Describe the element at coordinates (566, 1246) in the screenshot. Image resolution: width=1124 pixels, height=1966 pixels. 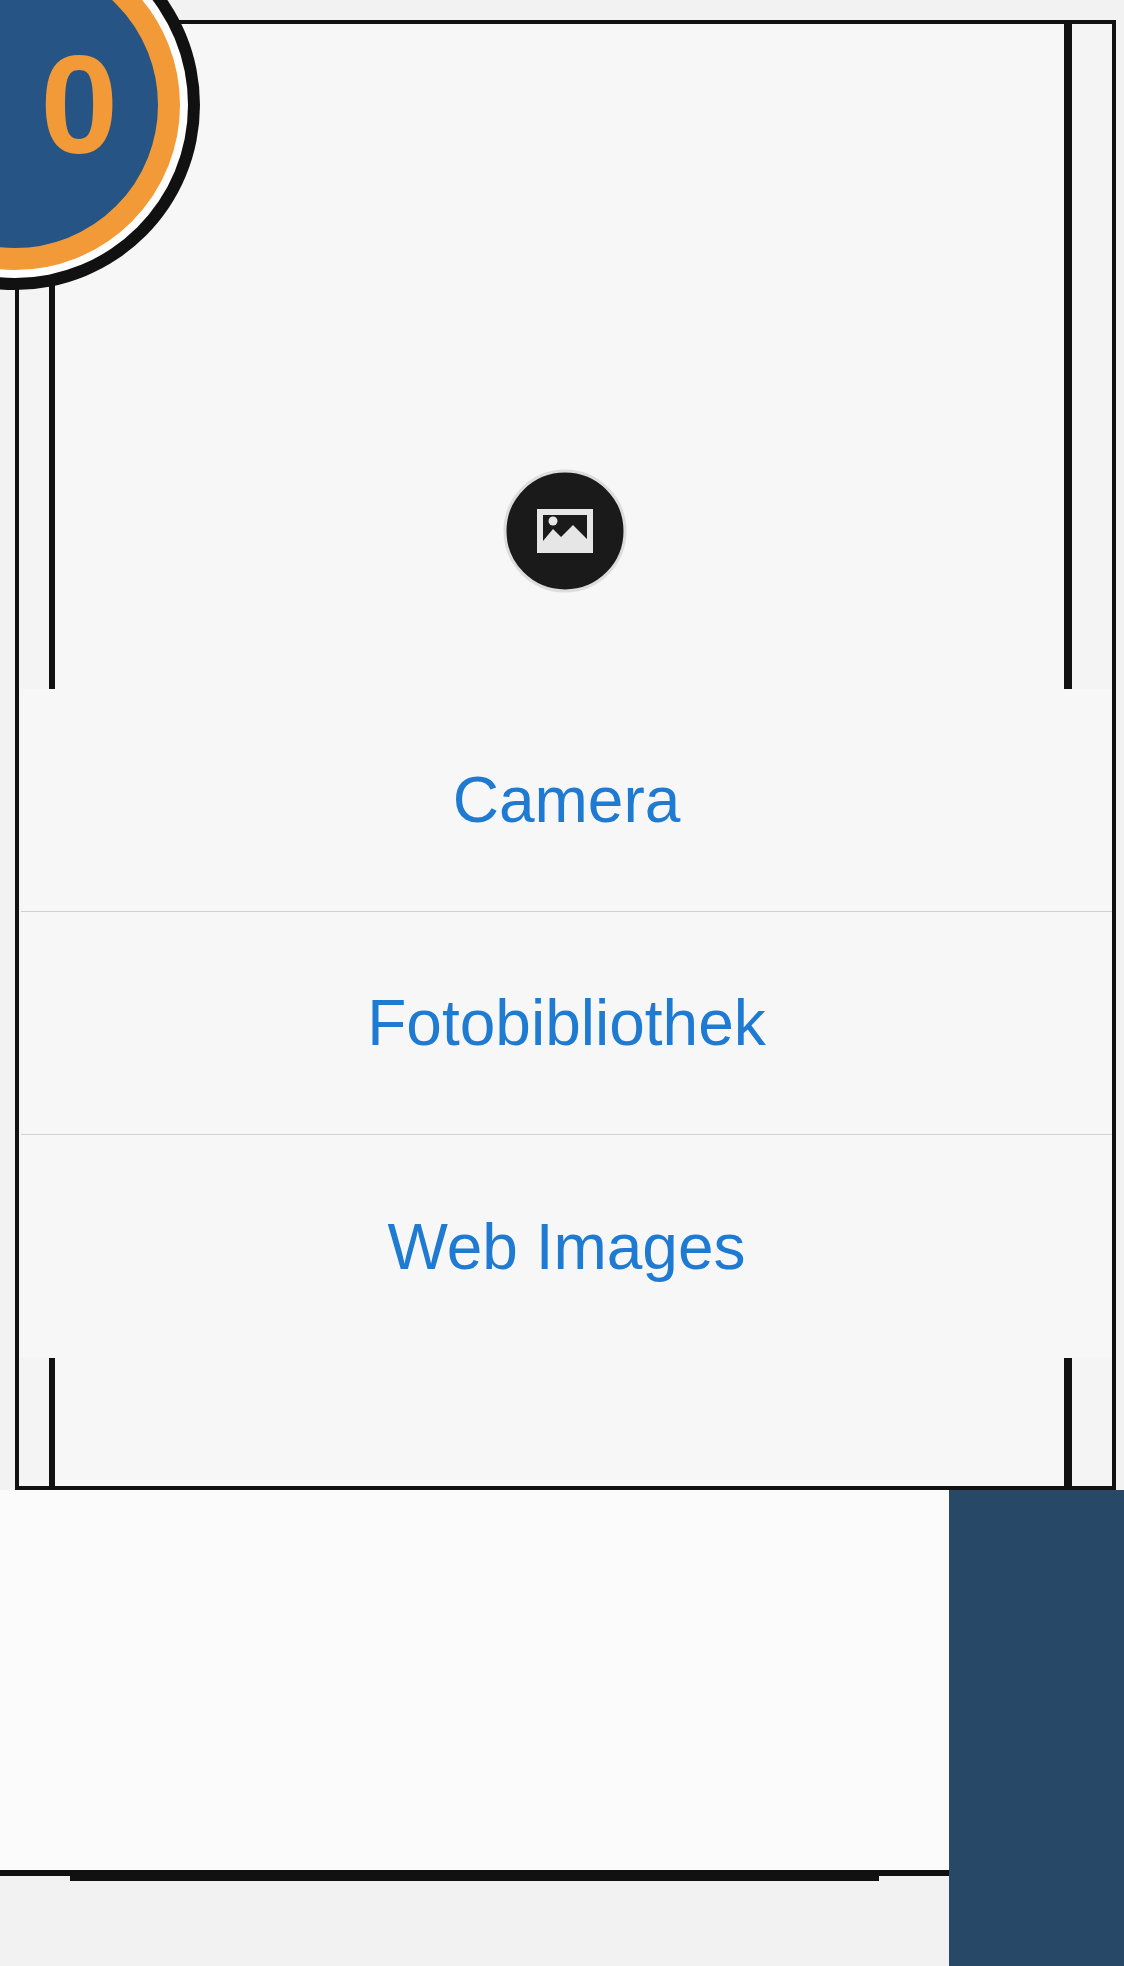
I see `menu-item: Web Images` at that location.